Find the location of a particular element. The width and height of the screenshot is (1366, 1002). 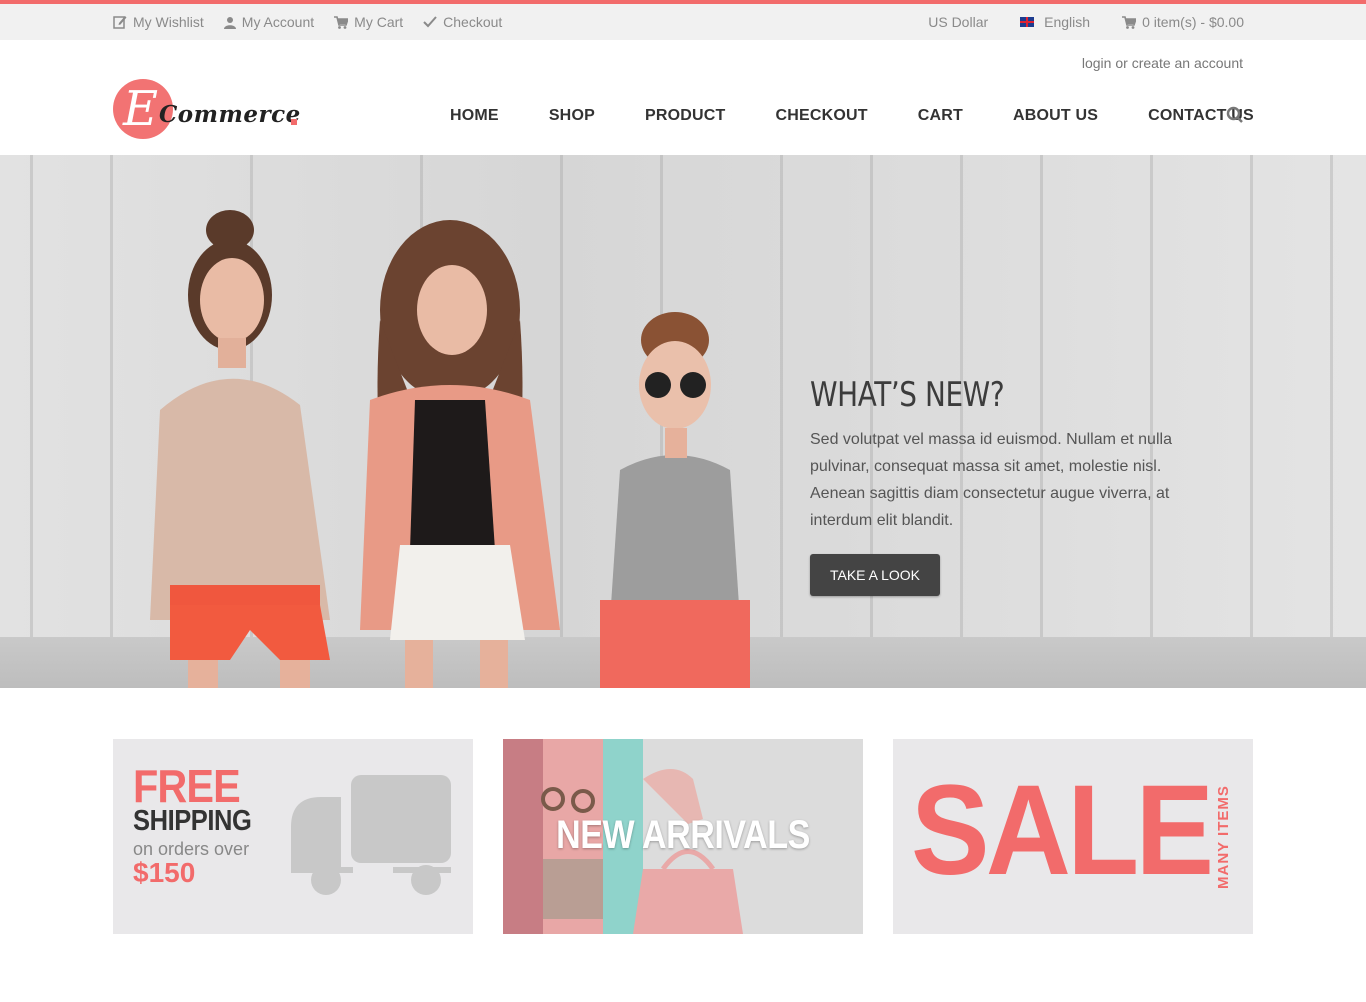

checkout-link: Checkout is located at coordinates (462, 22).